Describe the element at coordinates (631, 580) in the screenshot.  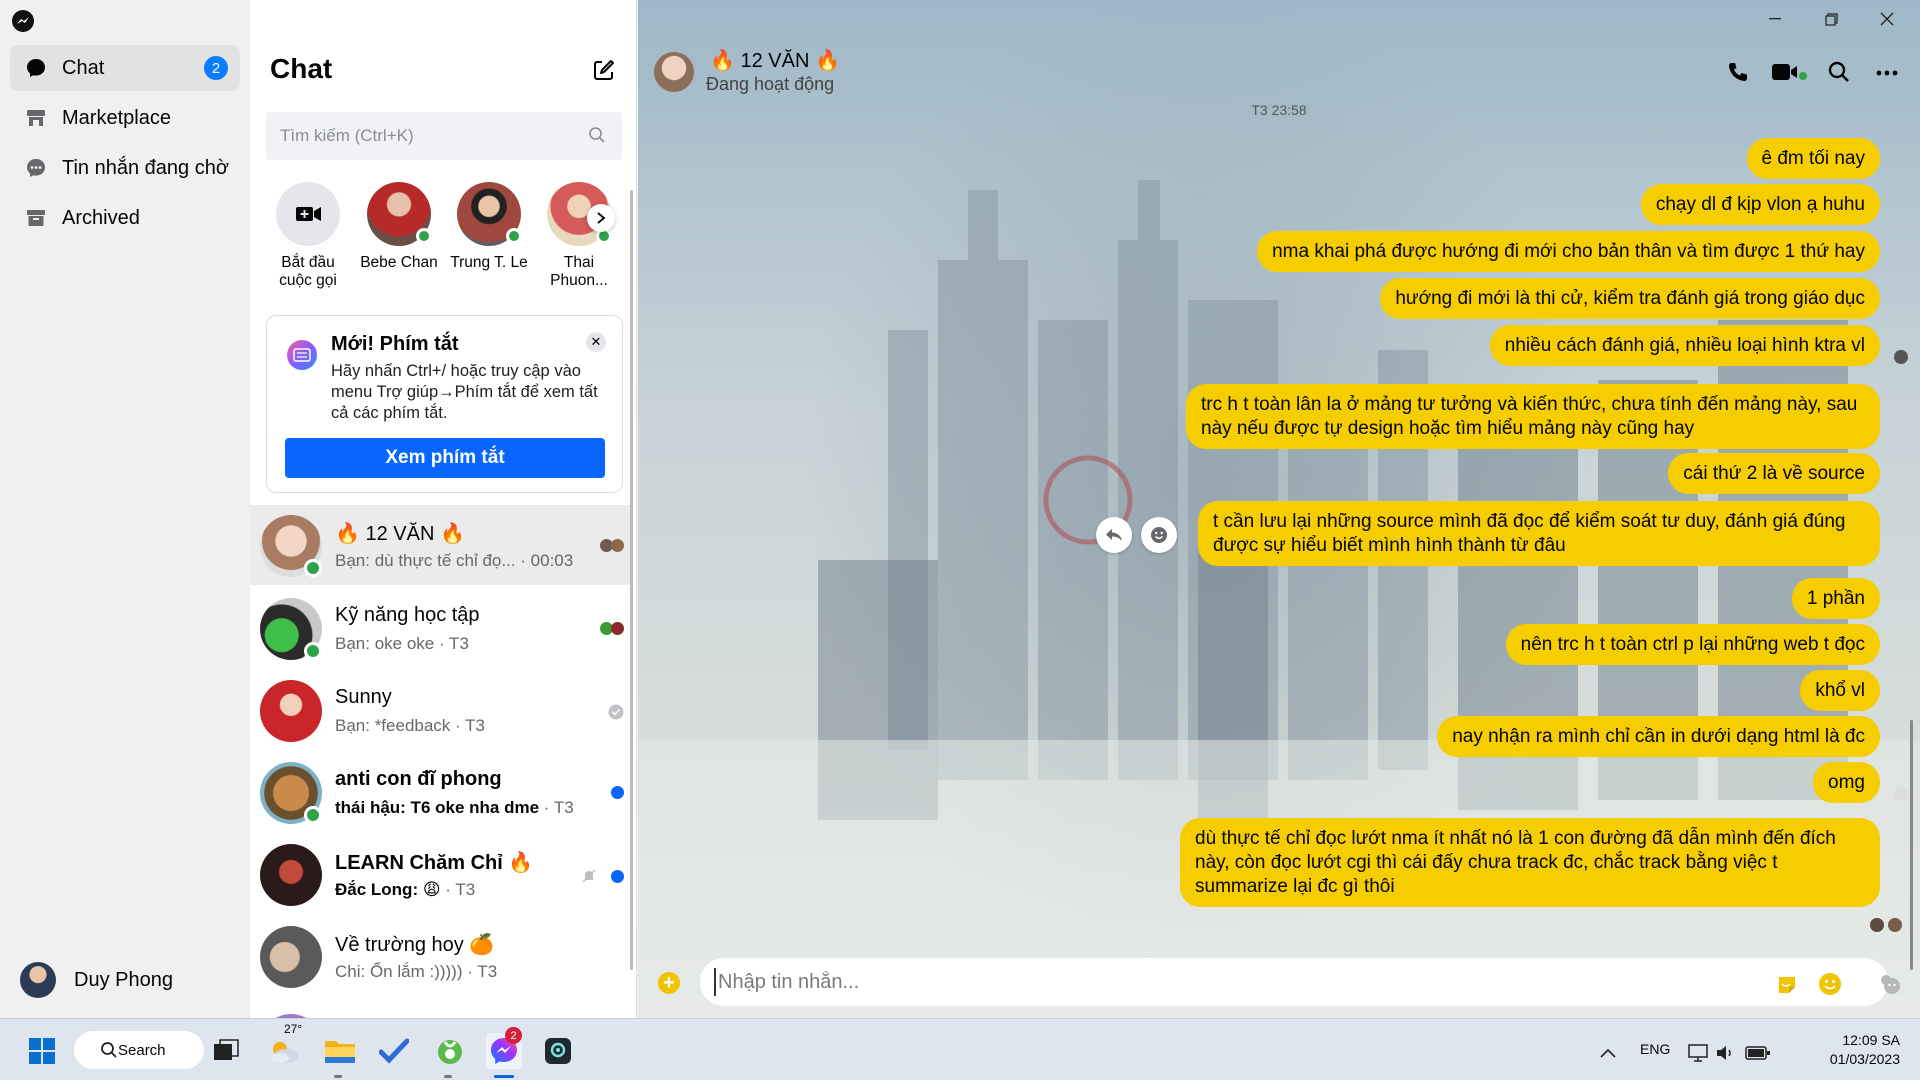
I see `list-scrollbar` at that location.